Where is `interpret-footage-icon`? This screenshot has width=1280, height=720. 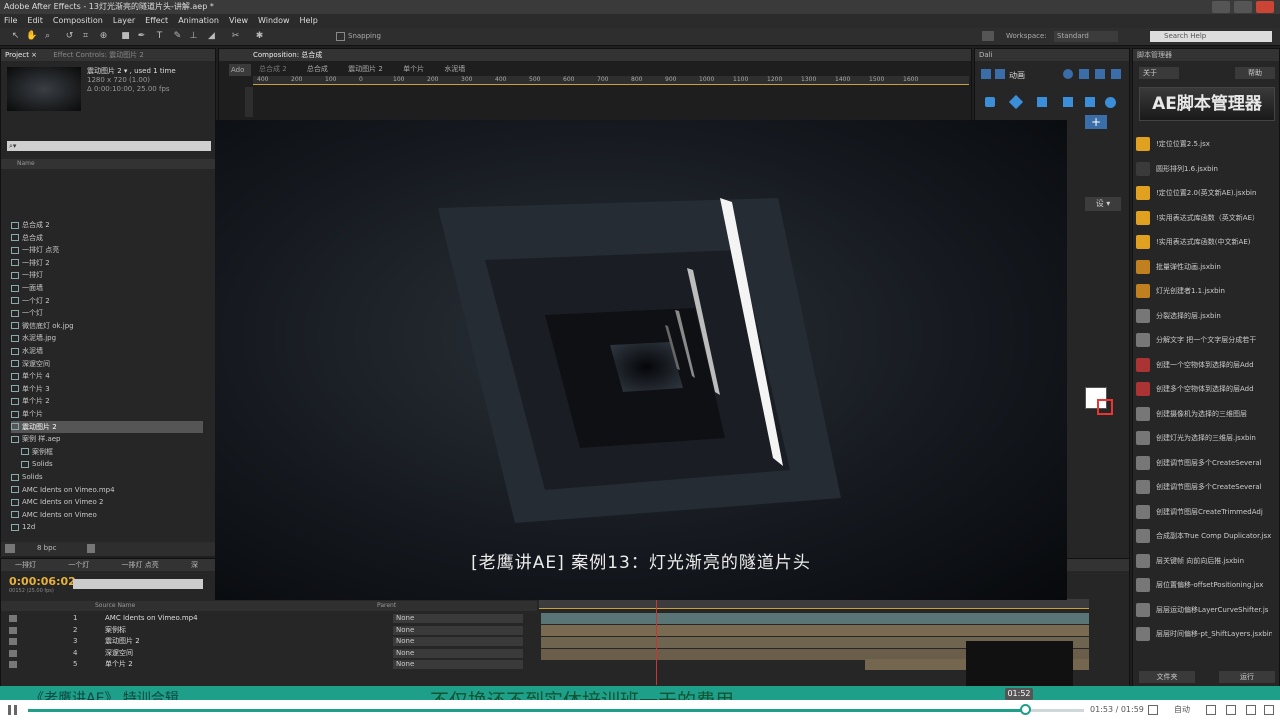
interpret-footage-icon is located at coordinates (10, 548).